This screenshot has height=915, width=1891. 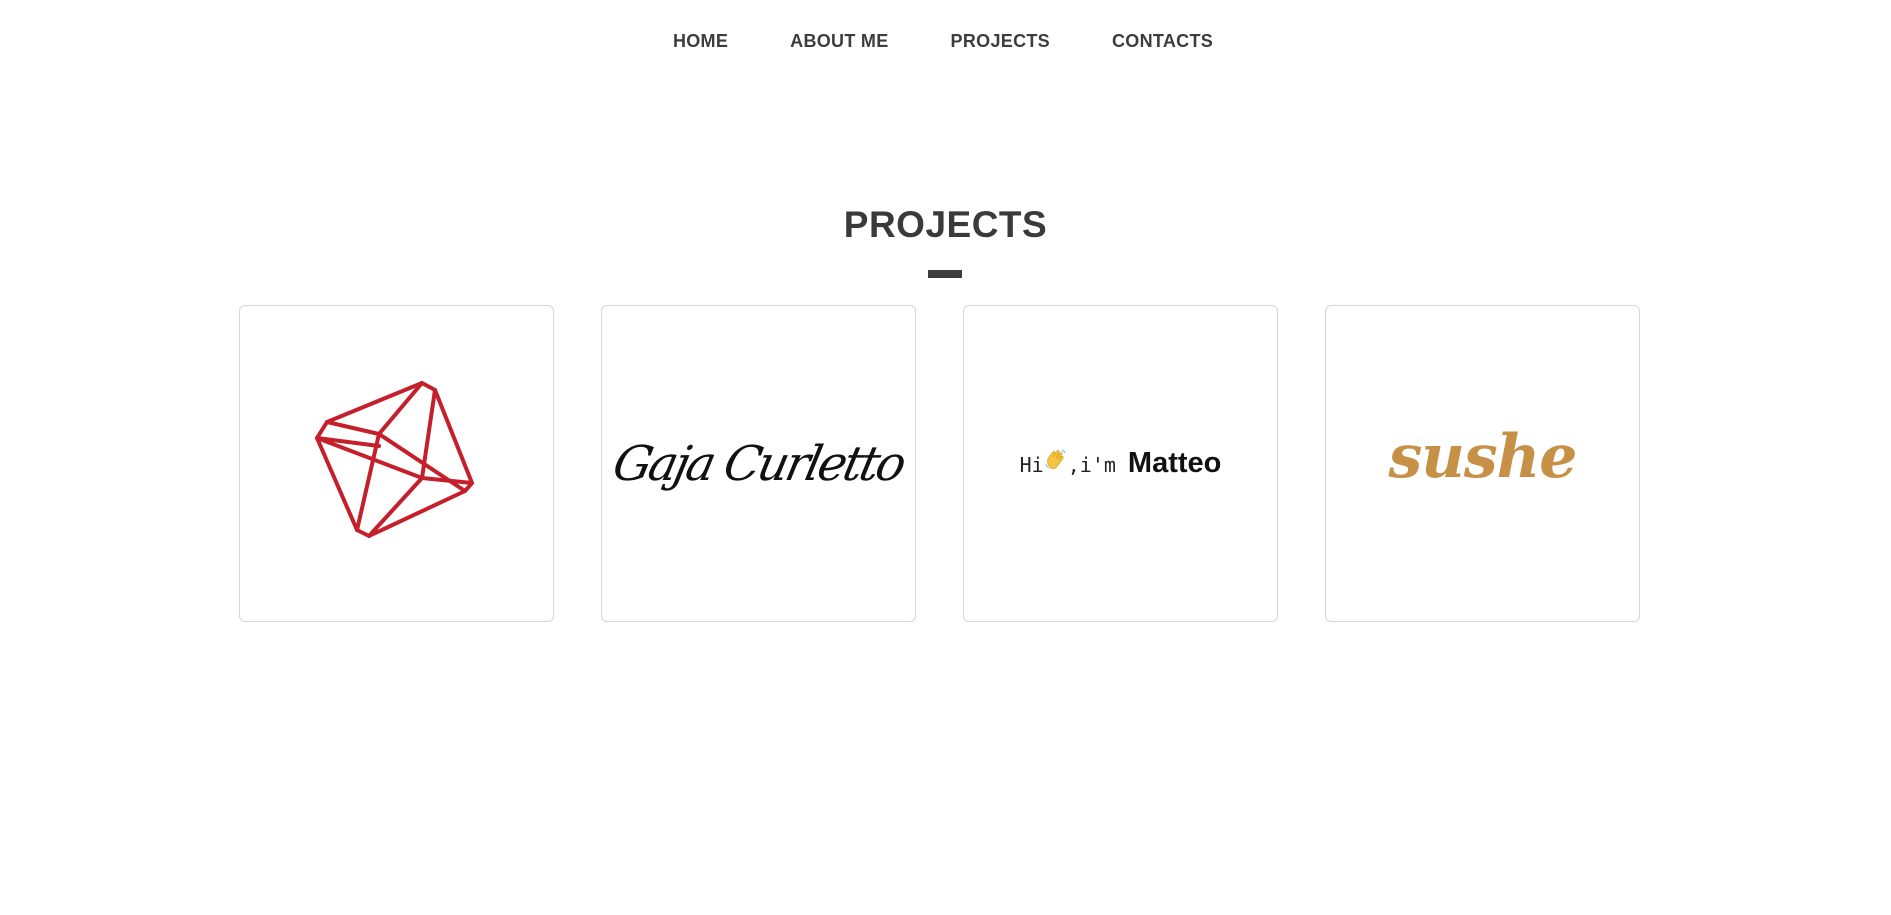 I want to click on projects-heading: PROJECTS, so click(x=945, y=224).